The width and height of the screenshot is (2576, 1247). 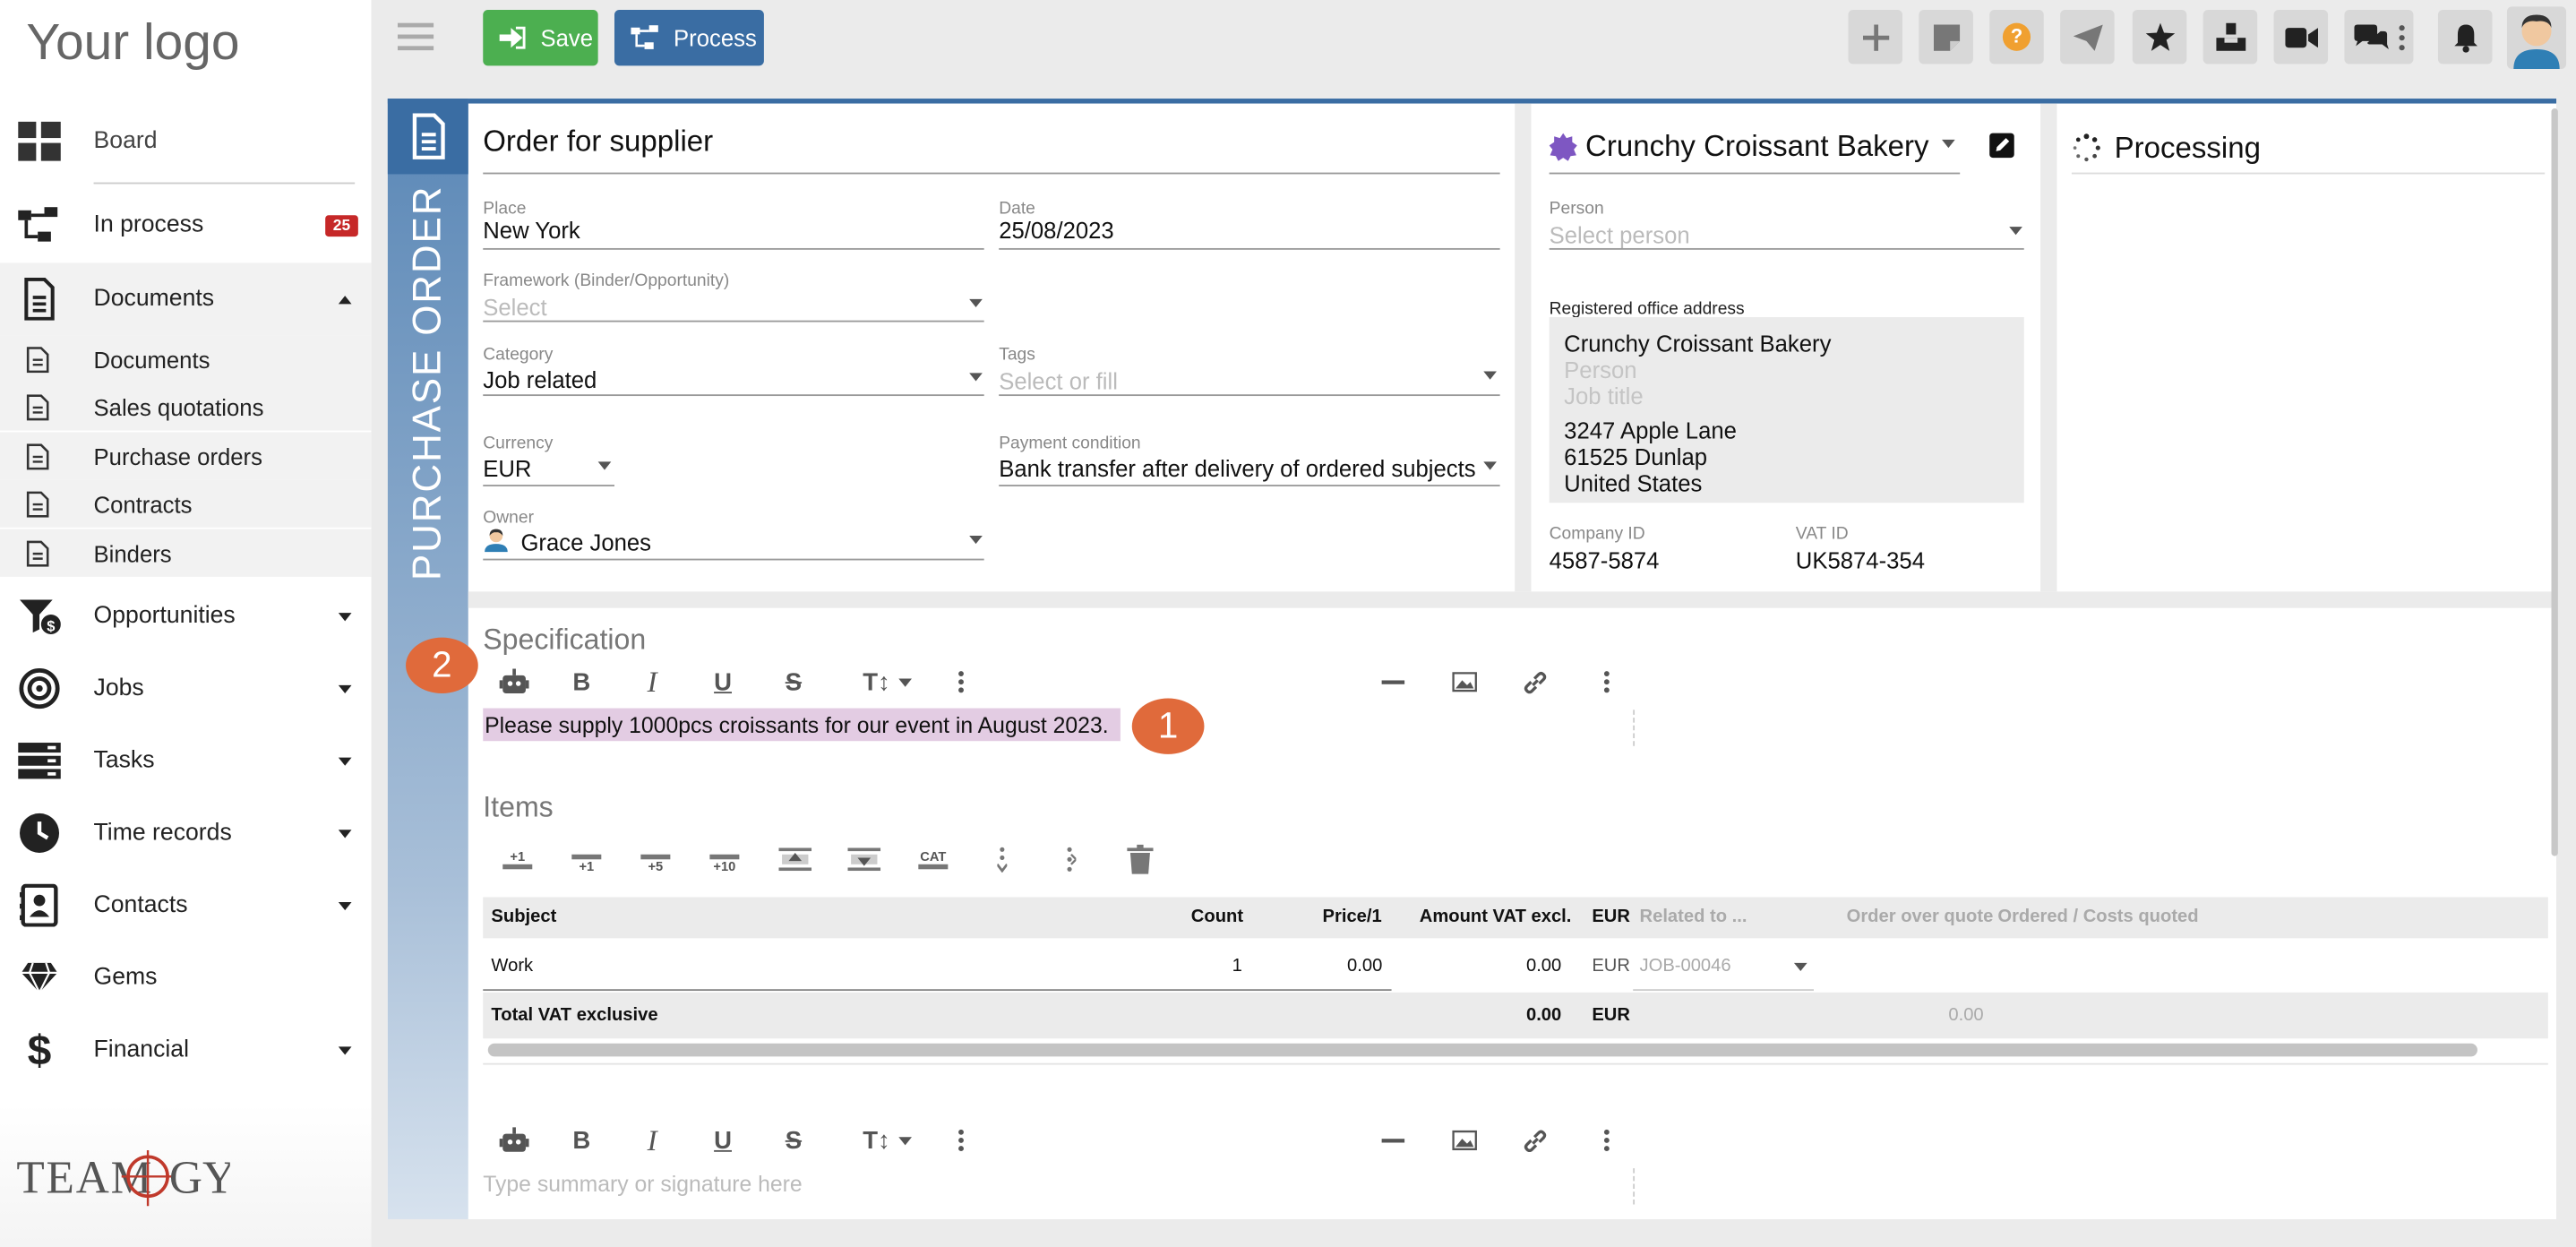 What do you see at coordinates (644, 37) in the screenshot?
I see `process-flow-icon` at bounding box center [644, 37].